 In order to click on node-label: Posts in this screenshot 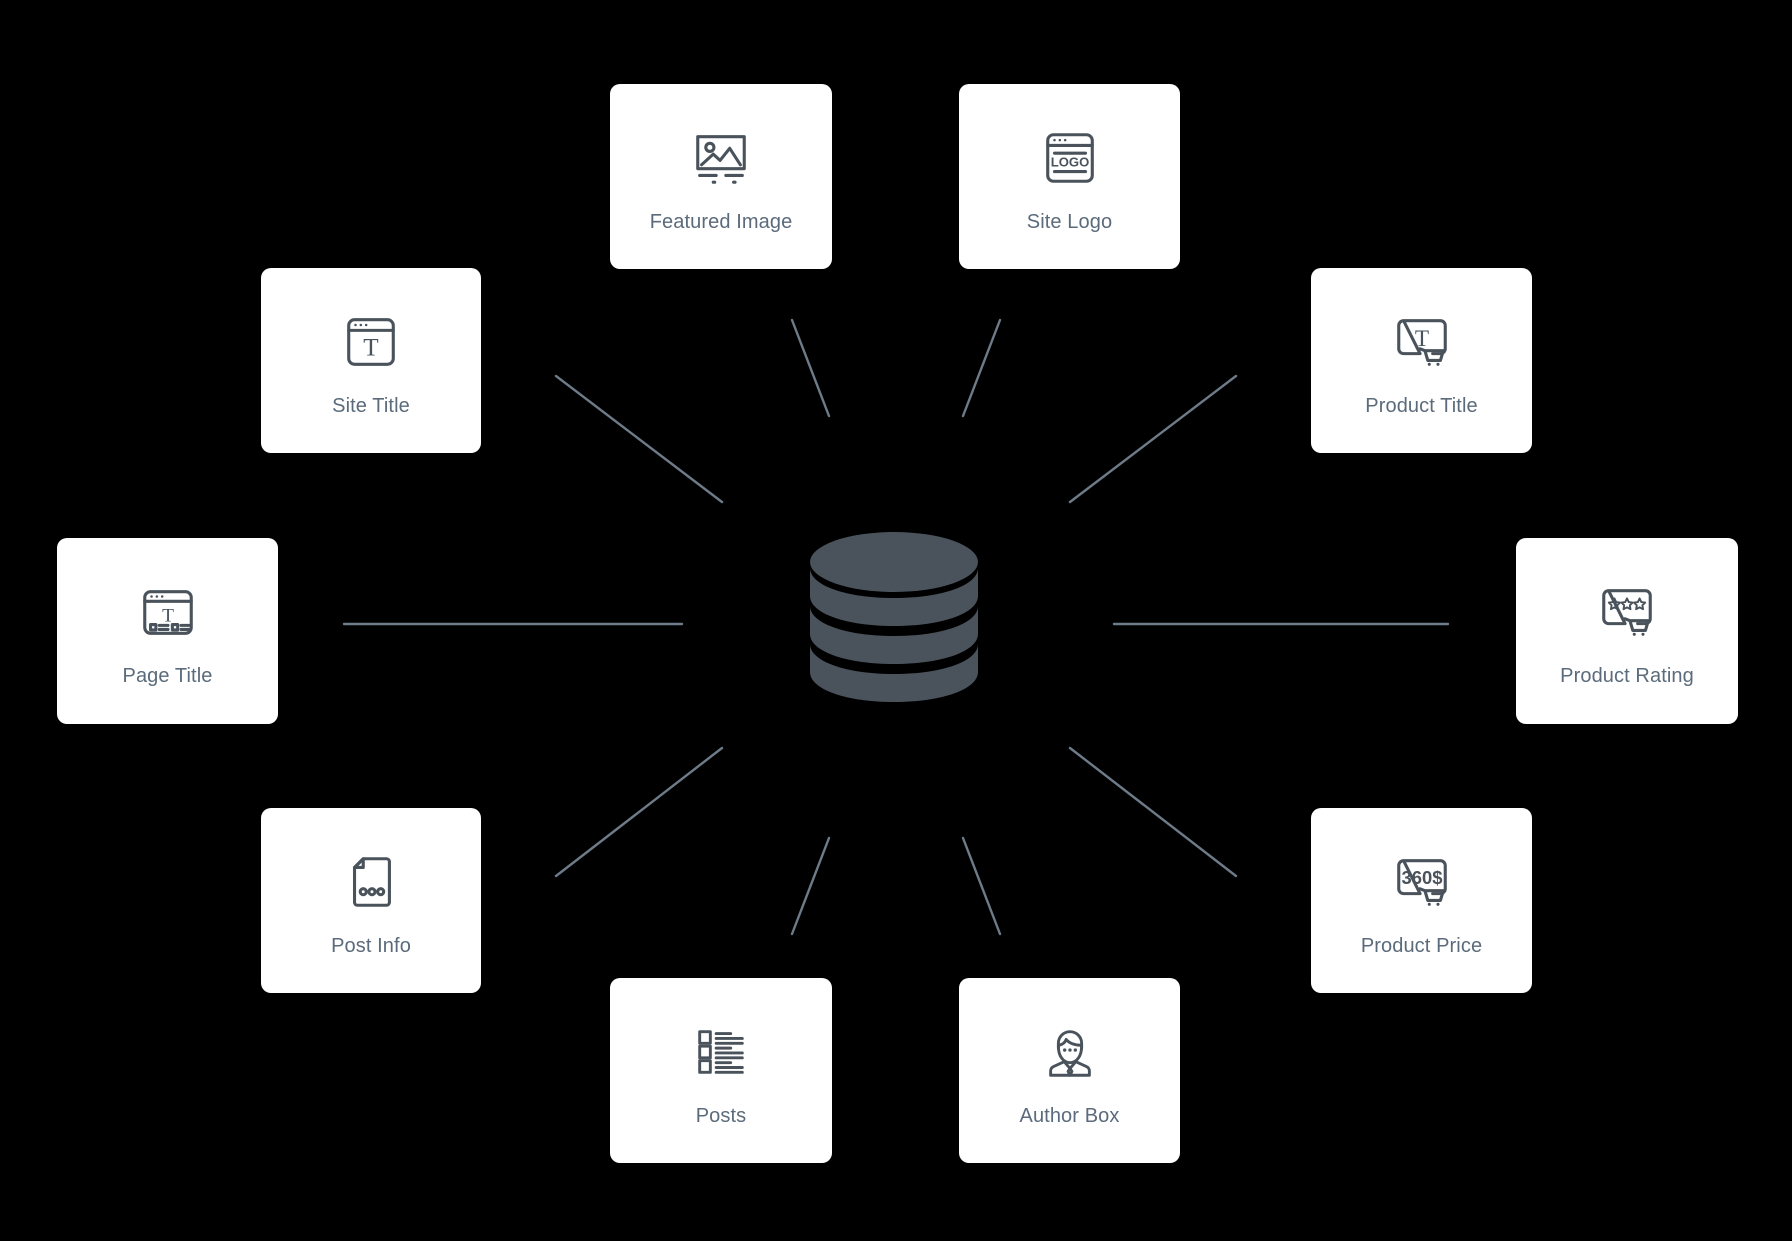, I will do `click(721, 1115)`.